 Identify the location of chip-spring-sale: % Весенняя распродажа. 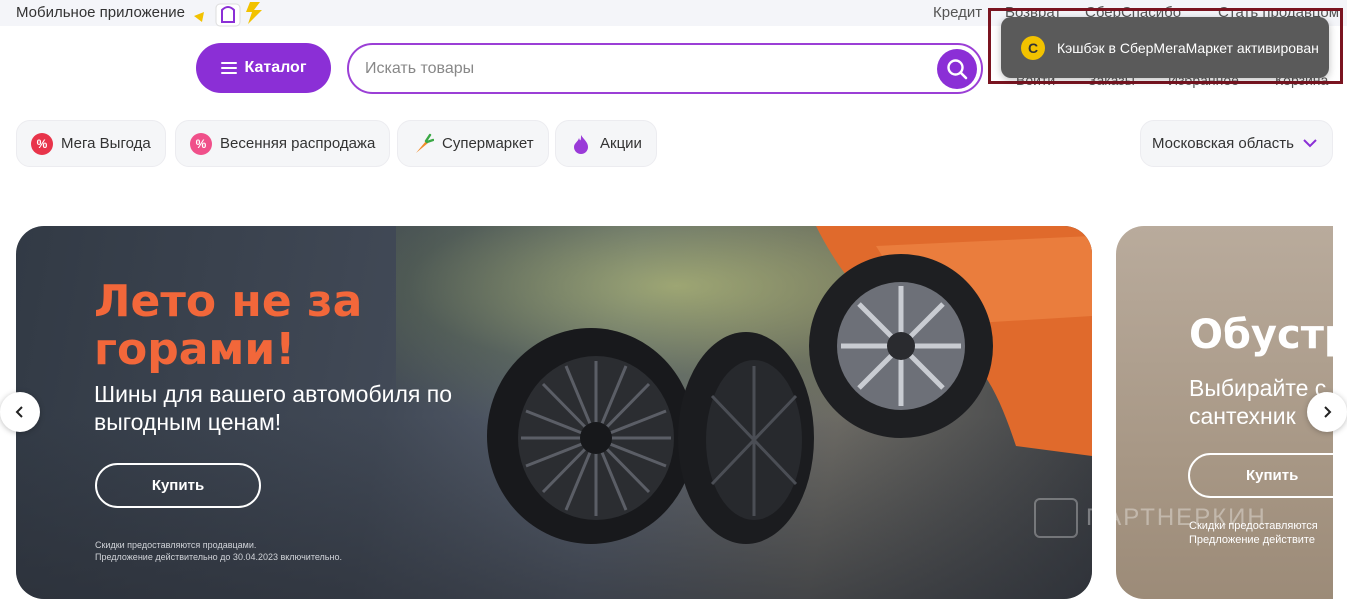
(283, 143).